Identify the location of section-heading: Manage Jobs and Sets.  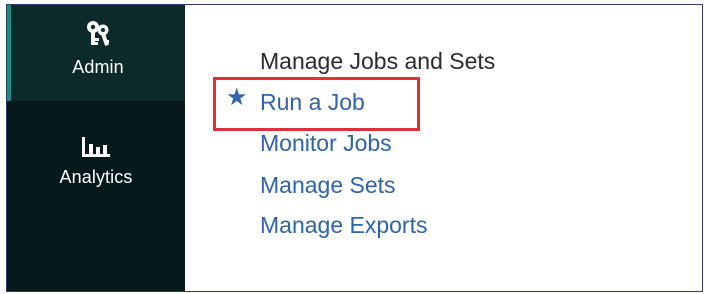
(378, 61).